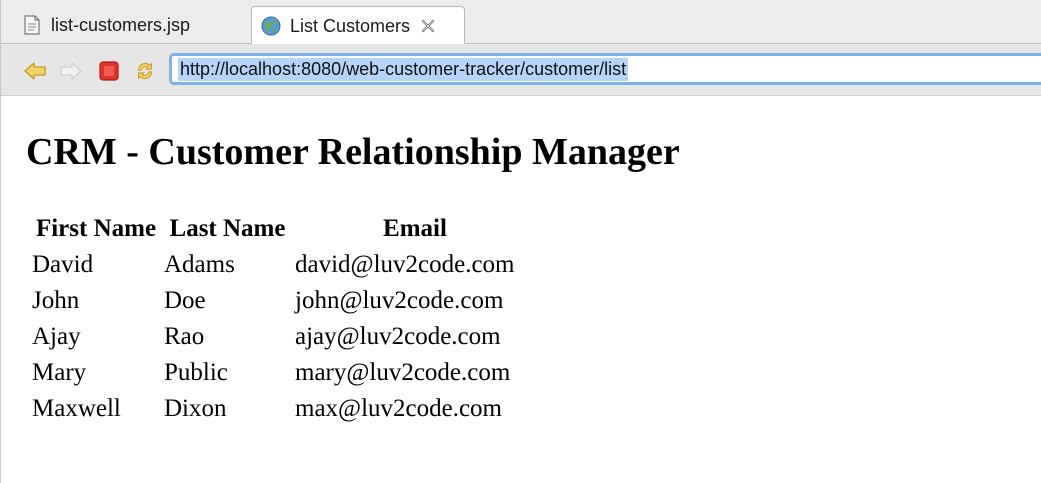 The height and width of the screenshot is (483, 1041). I want to click on table-row: Mary Public mary@luv2code.com, so click(283, 373).